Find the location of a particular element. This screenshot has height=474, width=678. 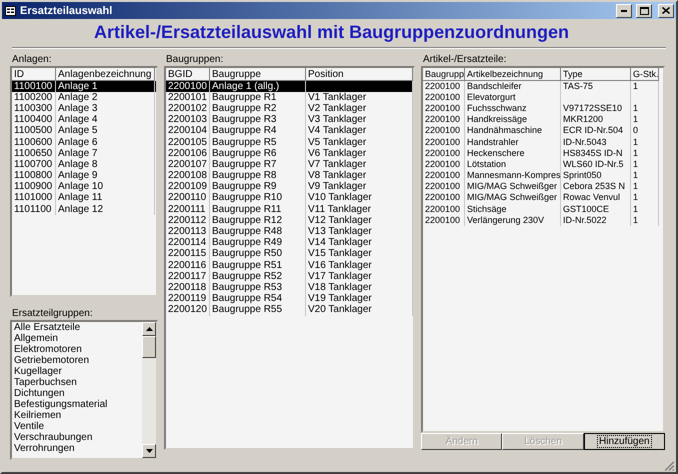

table-row: 2200101 Baugruppe R1 V1 Tanklager is located at coordinates (289, 97).